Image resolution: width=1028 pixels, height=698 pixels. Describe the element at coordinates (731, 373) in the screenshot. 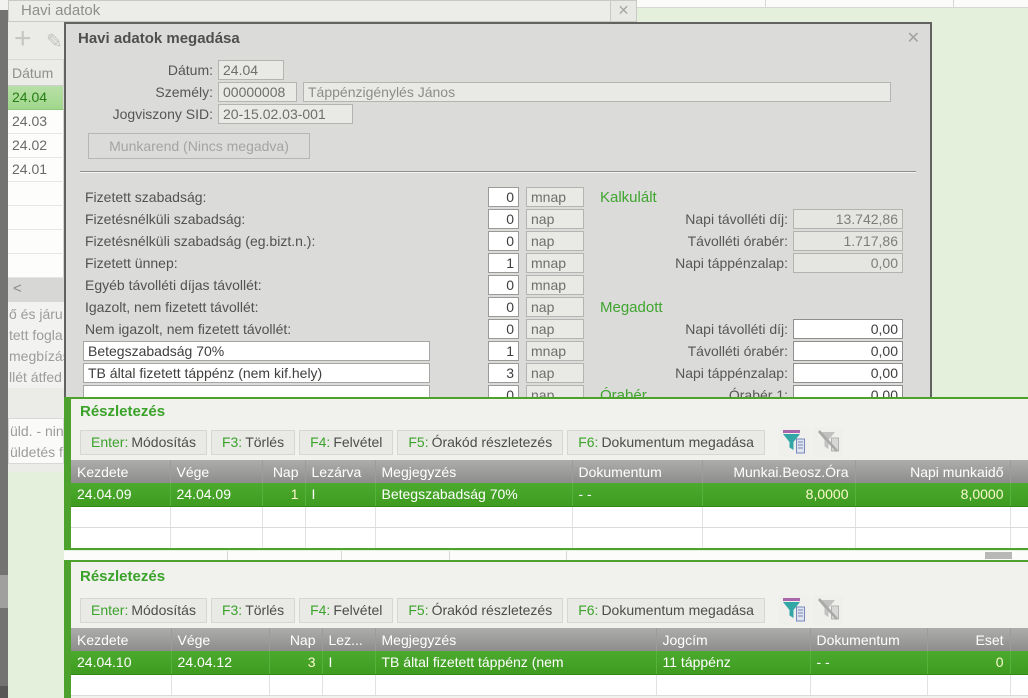

I see `megadott-row-label: Napi táppénzalap:` at that location.